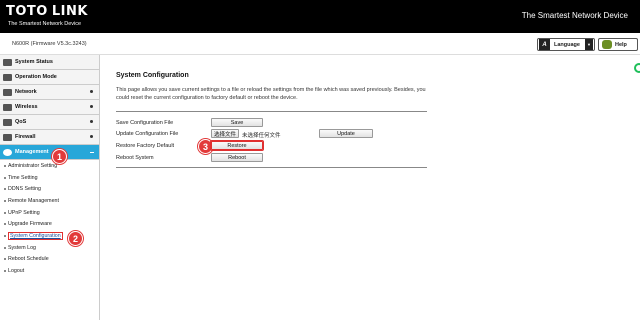  I want to click on globe-icon, so click(7, 92).